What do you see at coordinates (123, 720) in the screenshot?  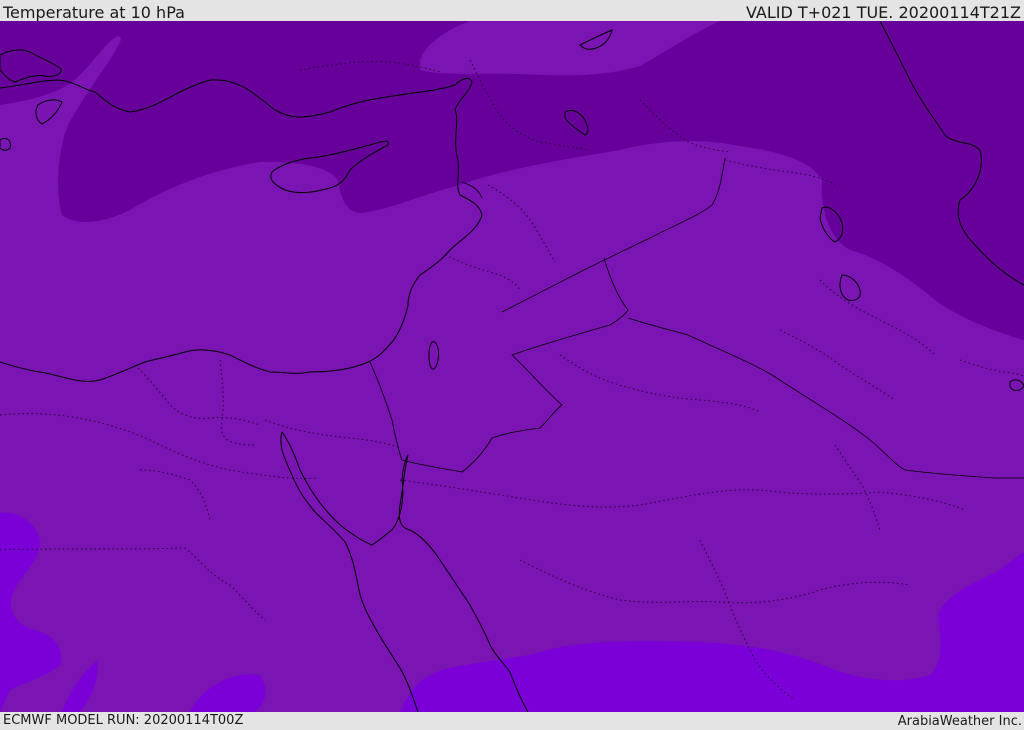 I see `model-run-label: ECMWF MODEL RUN: 20200114T00Z` at bounding box center [123, 720].